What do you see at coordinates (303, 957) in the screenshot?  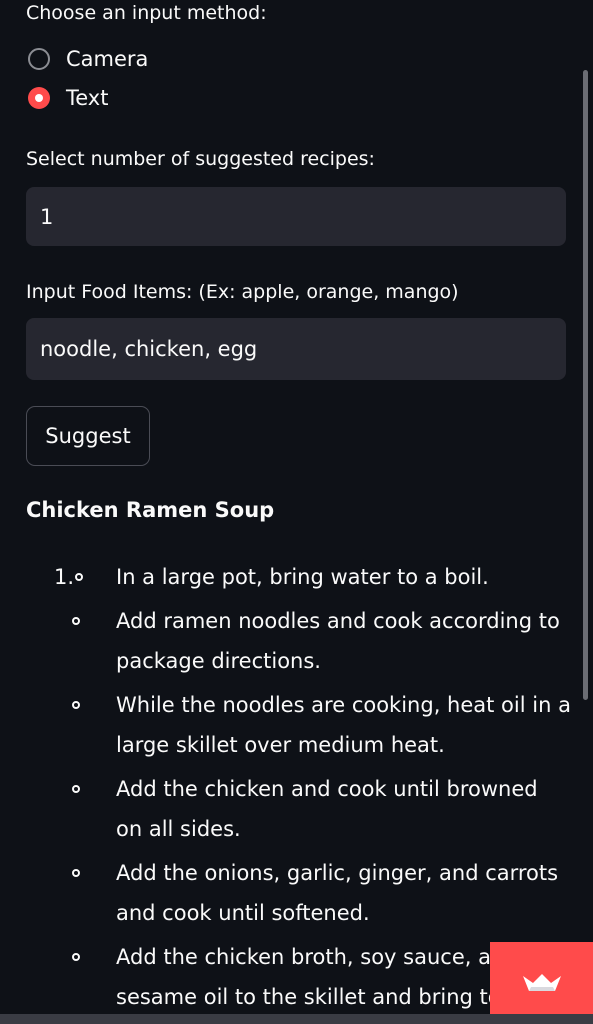 I see `recipe-step-line: Add the chicken broth, soy sauce, and` at bounding box center [303, 957].